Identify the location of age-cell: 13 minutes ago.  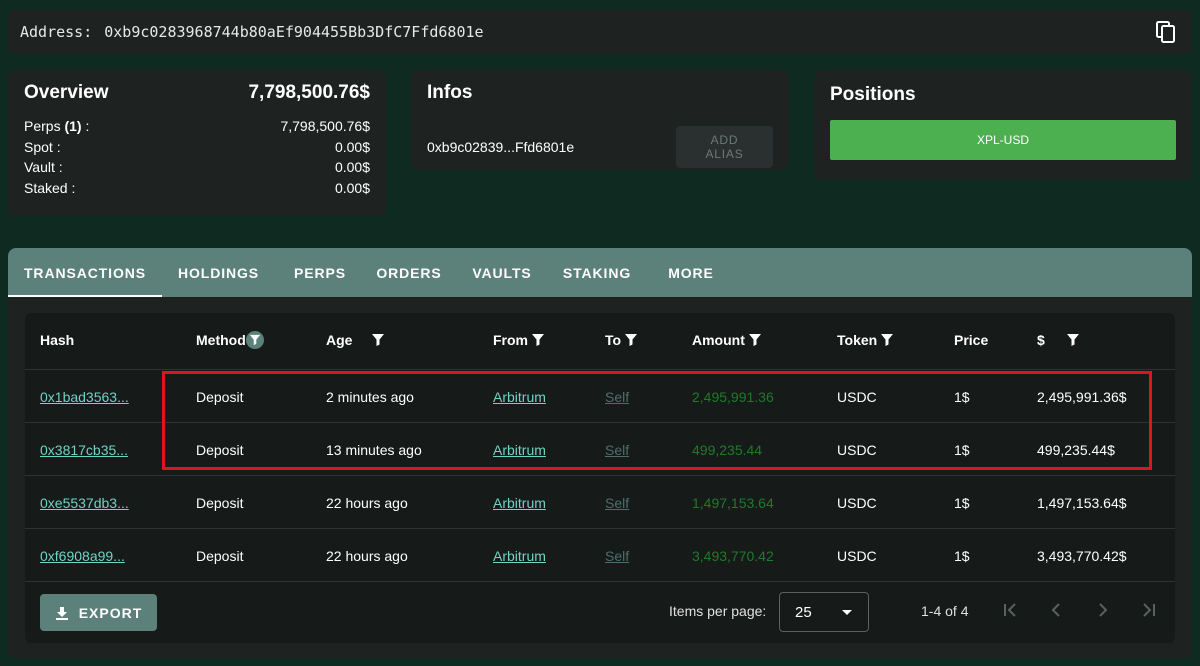
(374, 449).